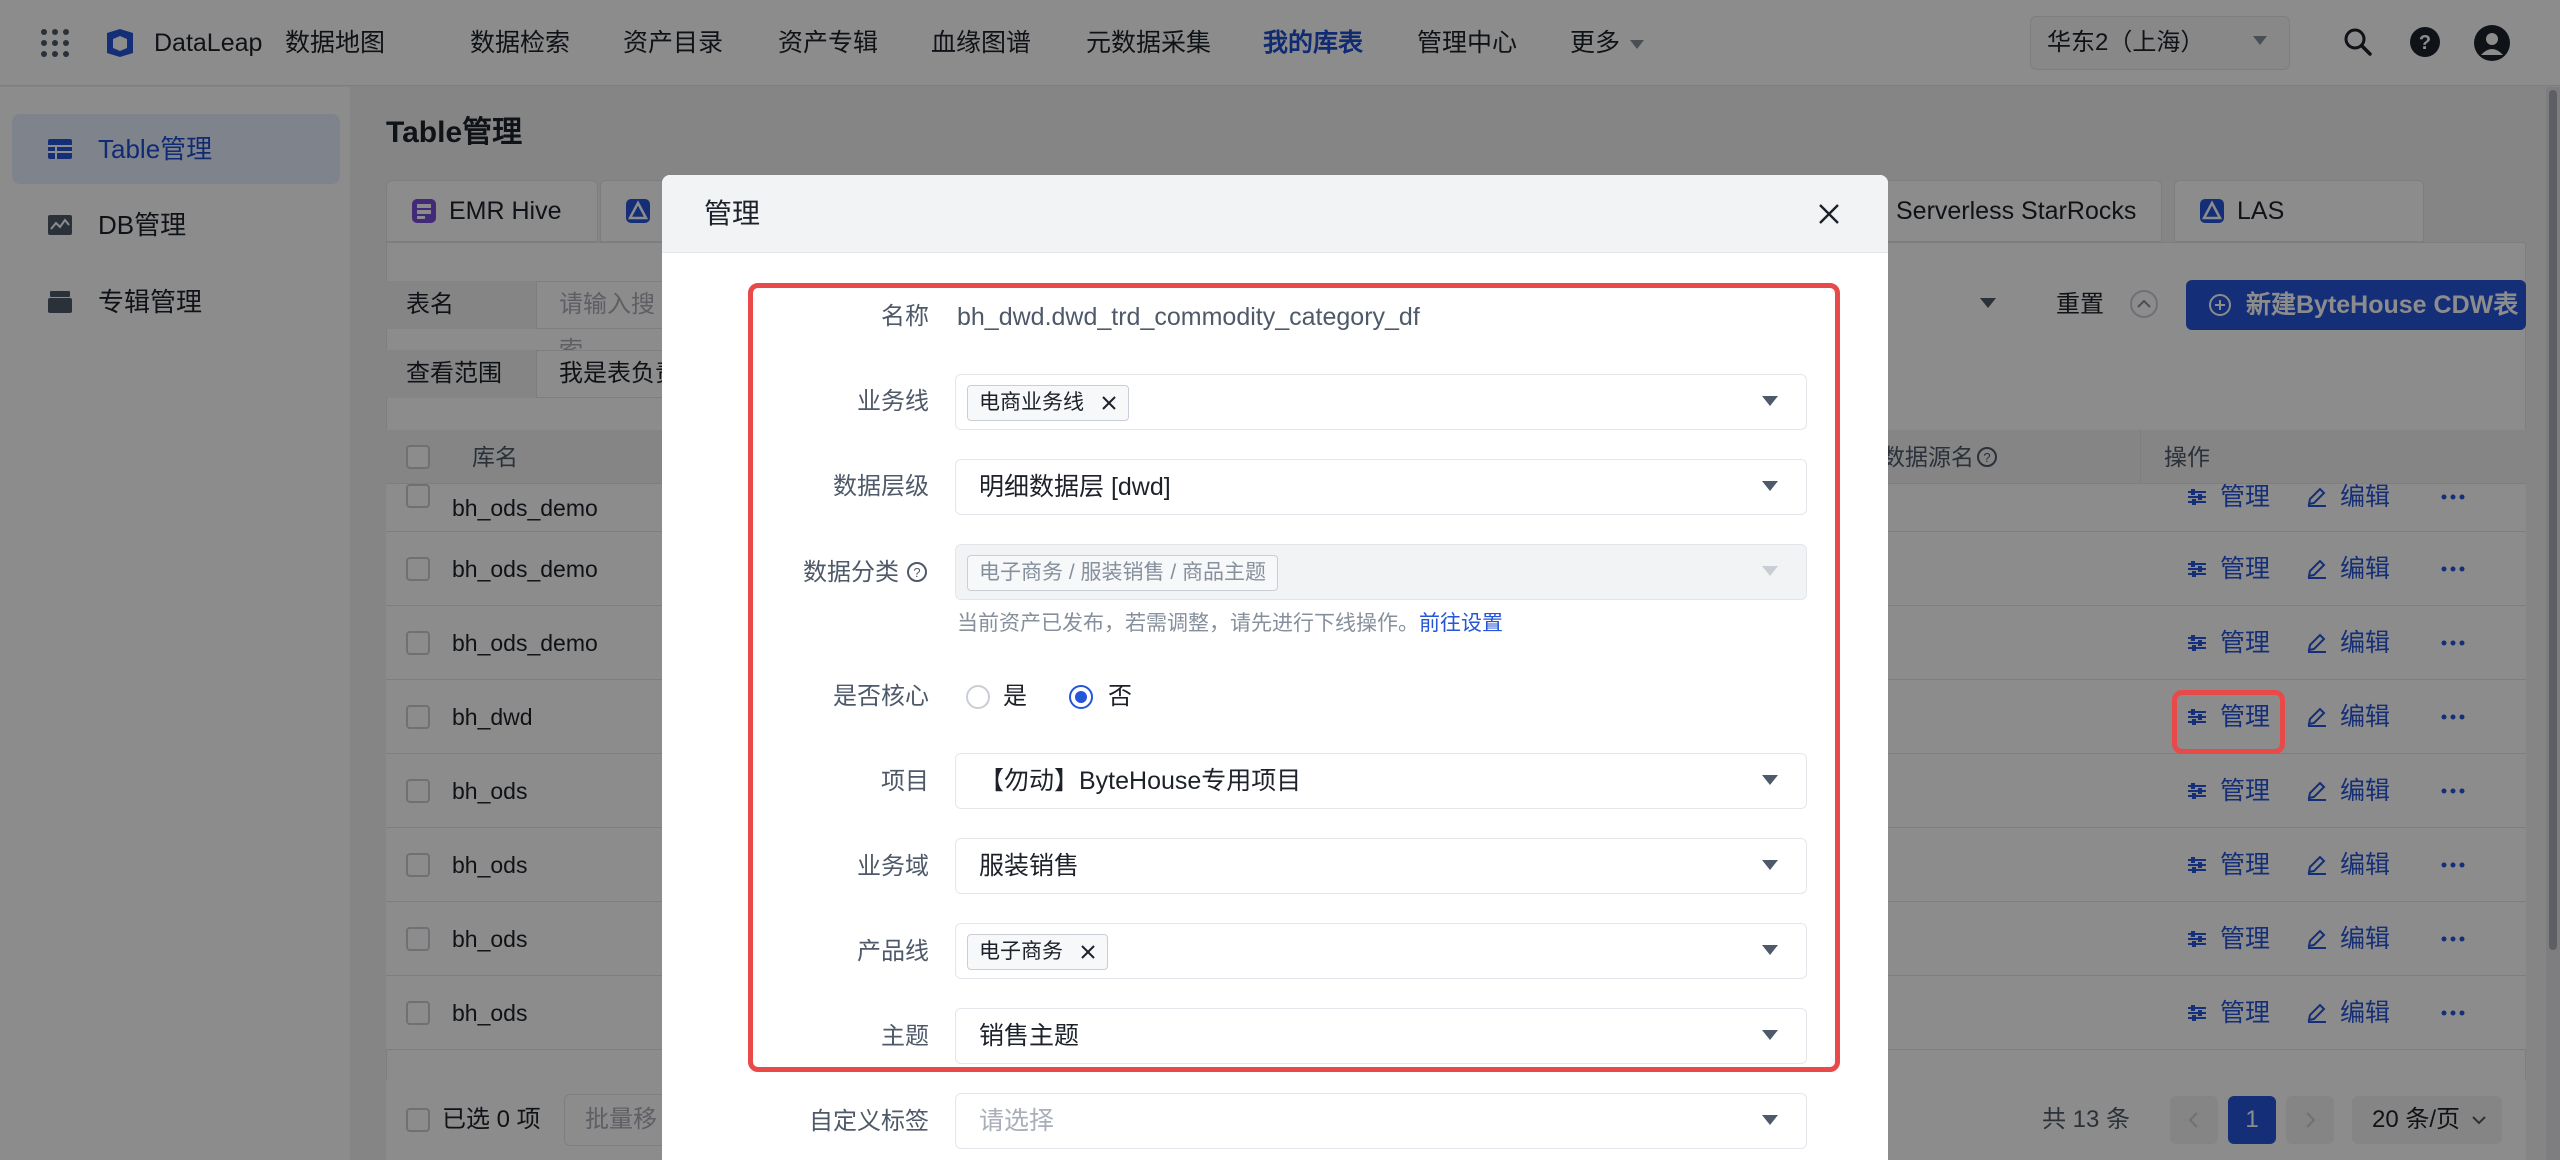  What do you see at coordinates (732, 213) in the screenshot?
I see `dialog-title: 管理` at bounding box center [732, 213].